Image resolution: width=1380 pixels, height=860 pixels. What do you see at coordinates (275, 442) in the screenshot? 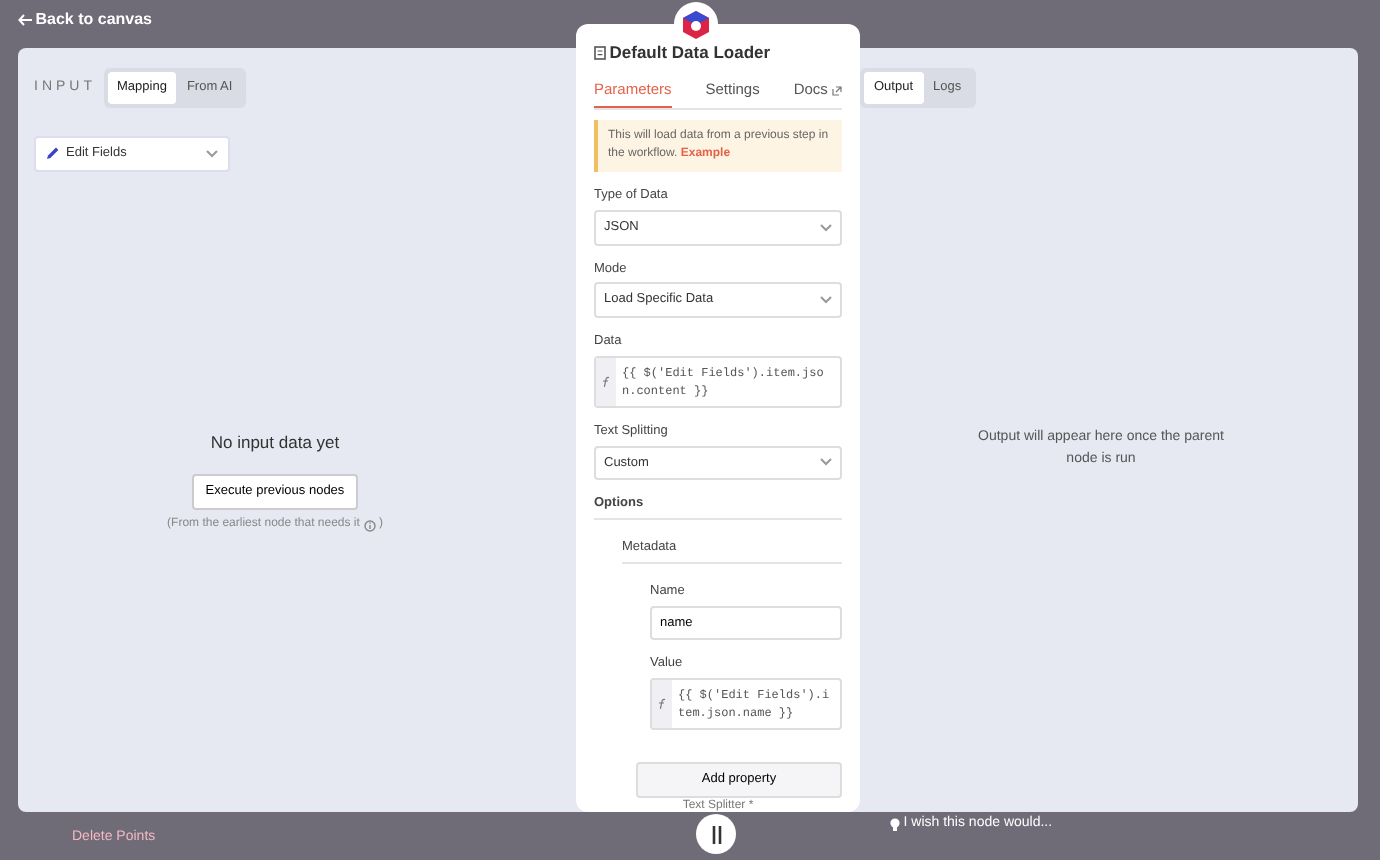
I see `empty-state-title: No input data yet` at bounding box center [275, 442].